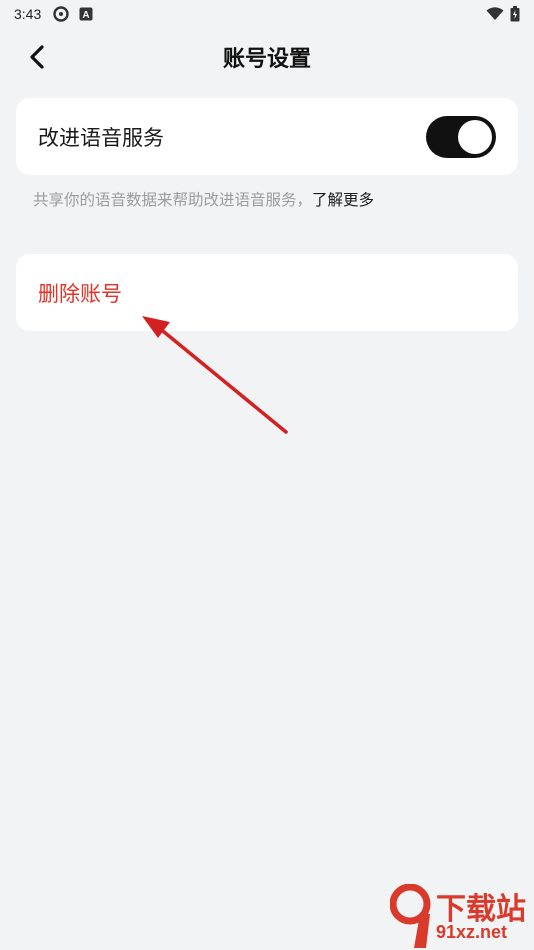 The image size is (534, 950). Describe the element at coordinates (343, 200) in the screenshot. I see `learn-more-link: 了解更多` at that location.